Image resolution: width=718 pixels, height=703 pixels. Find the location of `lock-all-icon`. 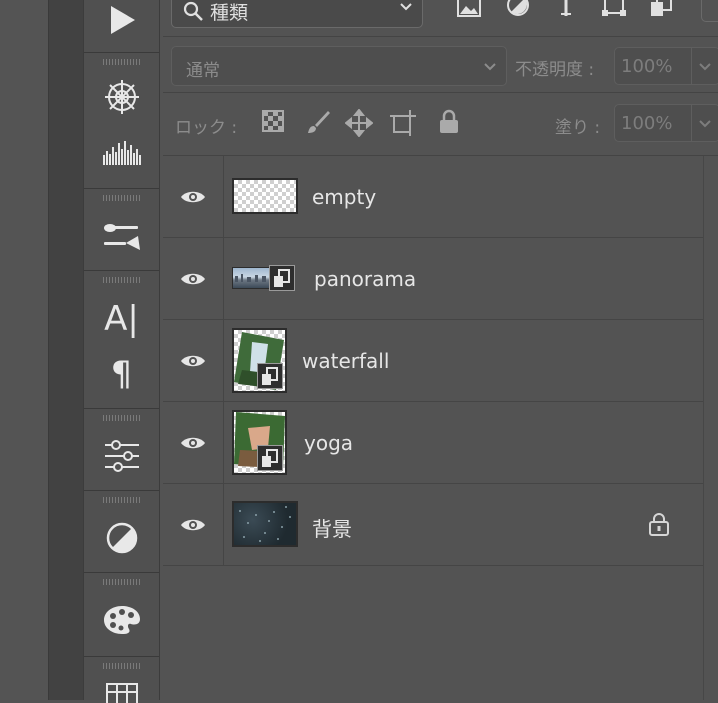

lock-all-icon is located at coordinates (449, 122).